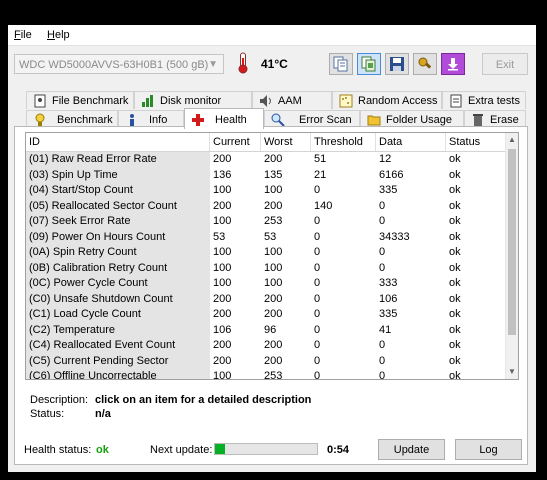 The height and width of the screenshot is (480, 547). I want to click on column-header: Threshold, so click(343, 142).